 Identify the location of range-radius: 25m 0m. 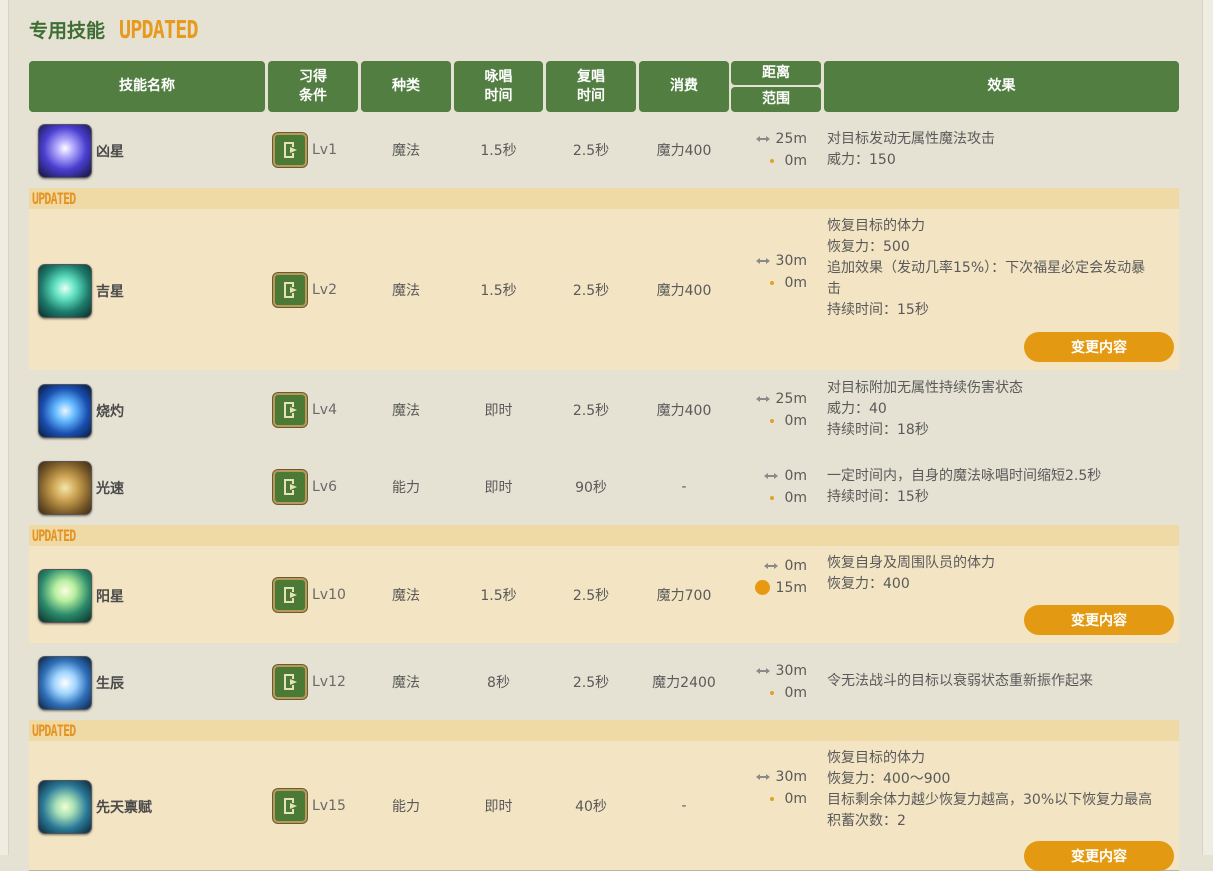
(777, 410).